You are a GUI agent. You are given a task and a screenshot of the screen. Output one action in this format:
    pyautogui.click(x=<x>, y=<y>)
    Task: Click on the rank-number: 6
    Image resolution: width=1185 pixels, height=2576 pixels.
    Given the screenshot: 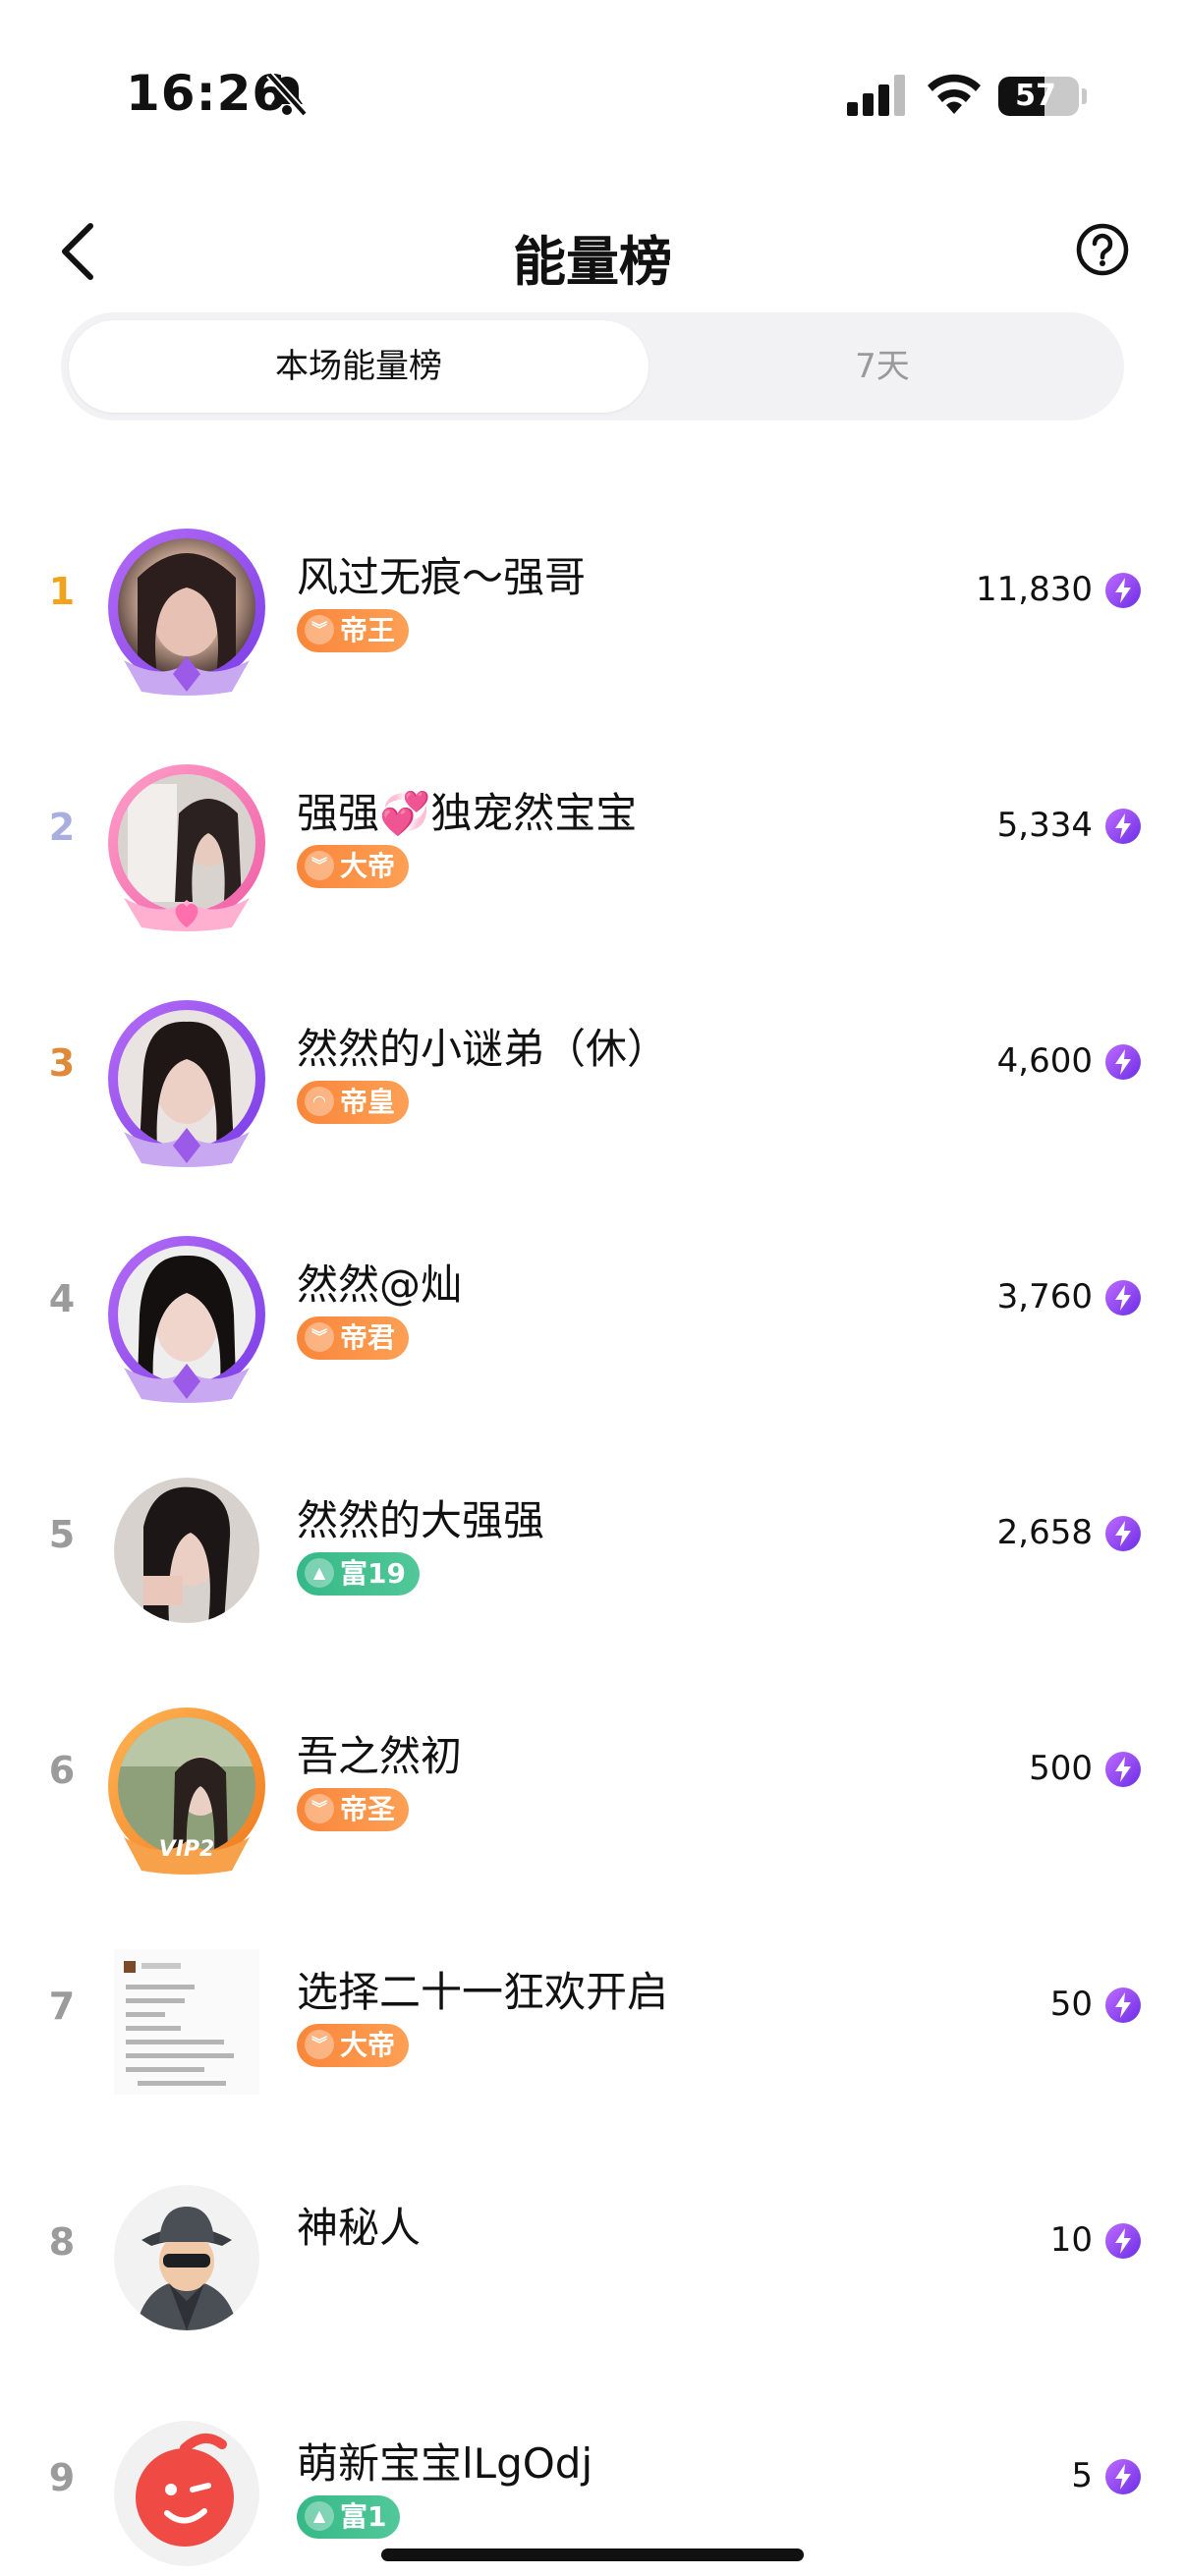 What is the action you would take?
    pyautogui.click(x=62, y=1770)
    